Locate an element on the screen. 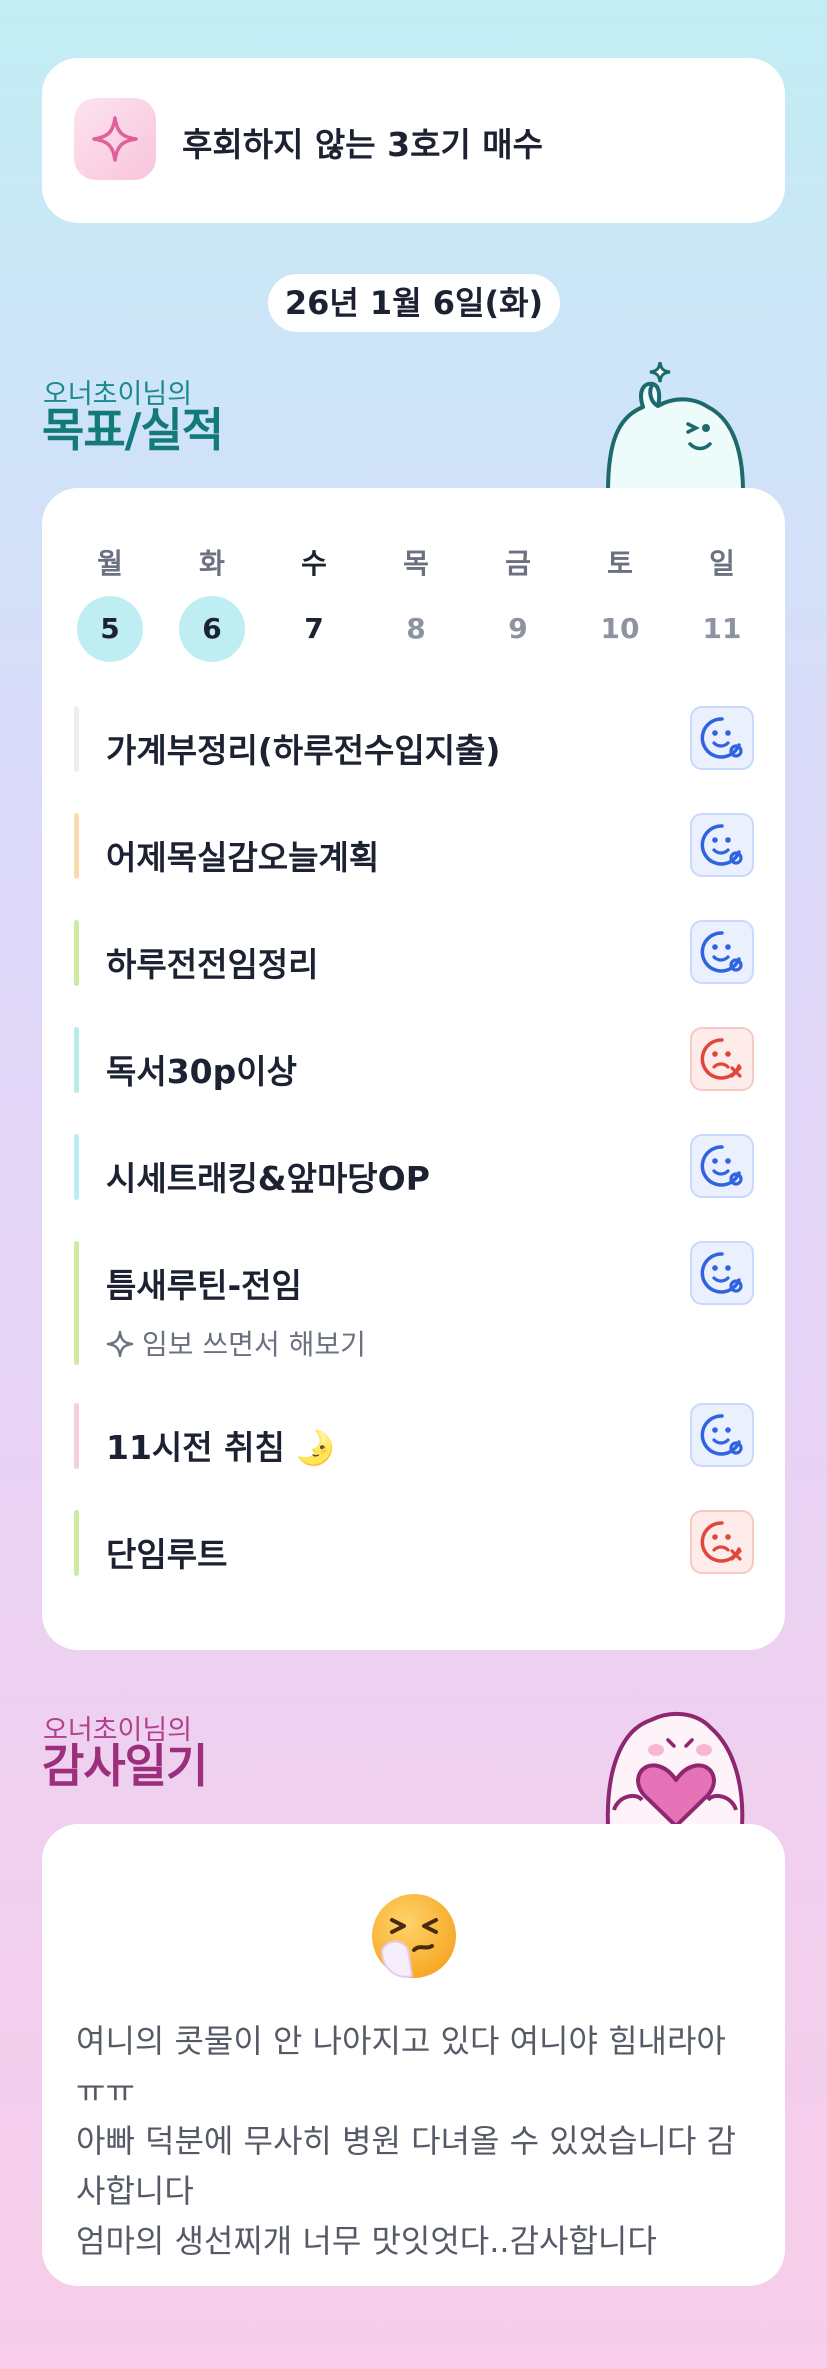 The width and height of the screenshot is (827, 2369). thanks-line: 아빠 덕분에 무사히 병원 다녀올 수 있었습니다 감 is located at coordinates (406, 2141).